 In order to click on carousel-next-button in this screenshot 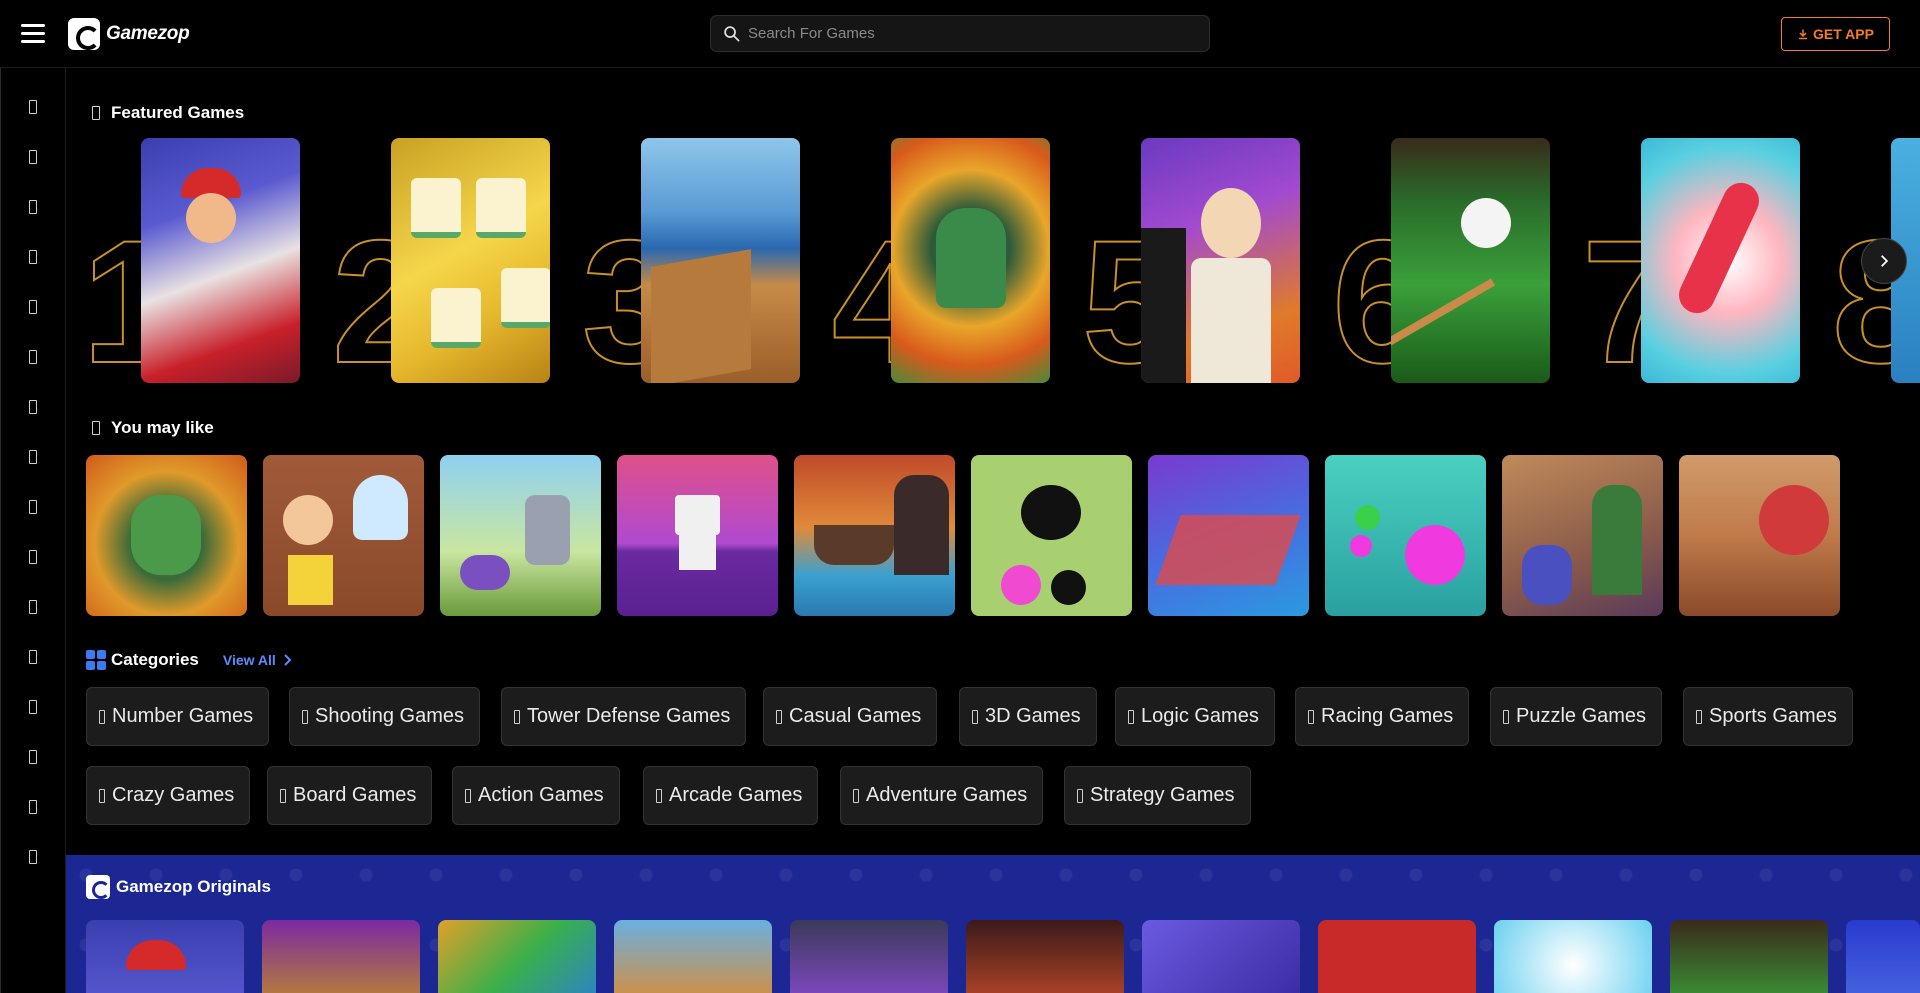, I will do `click(1884, 261)`.